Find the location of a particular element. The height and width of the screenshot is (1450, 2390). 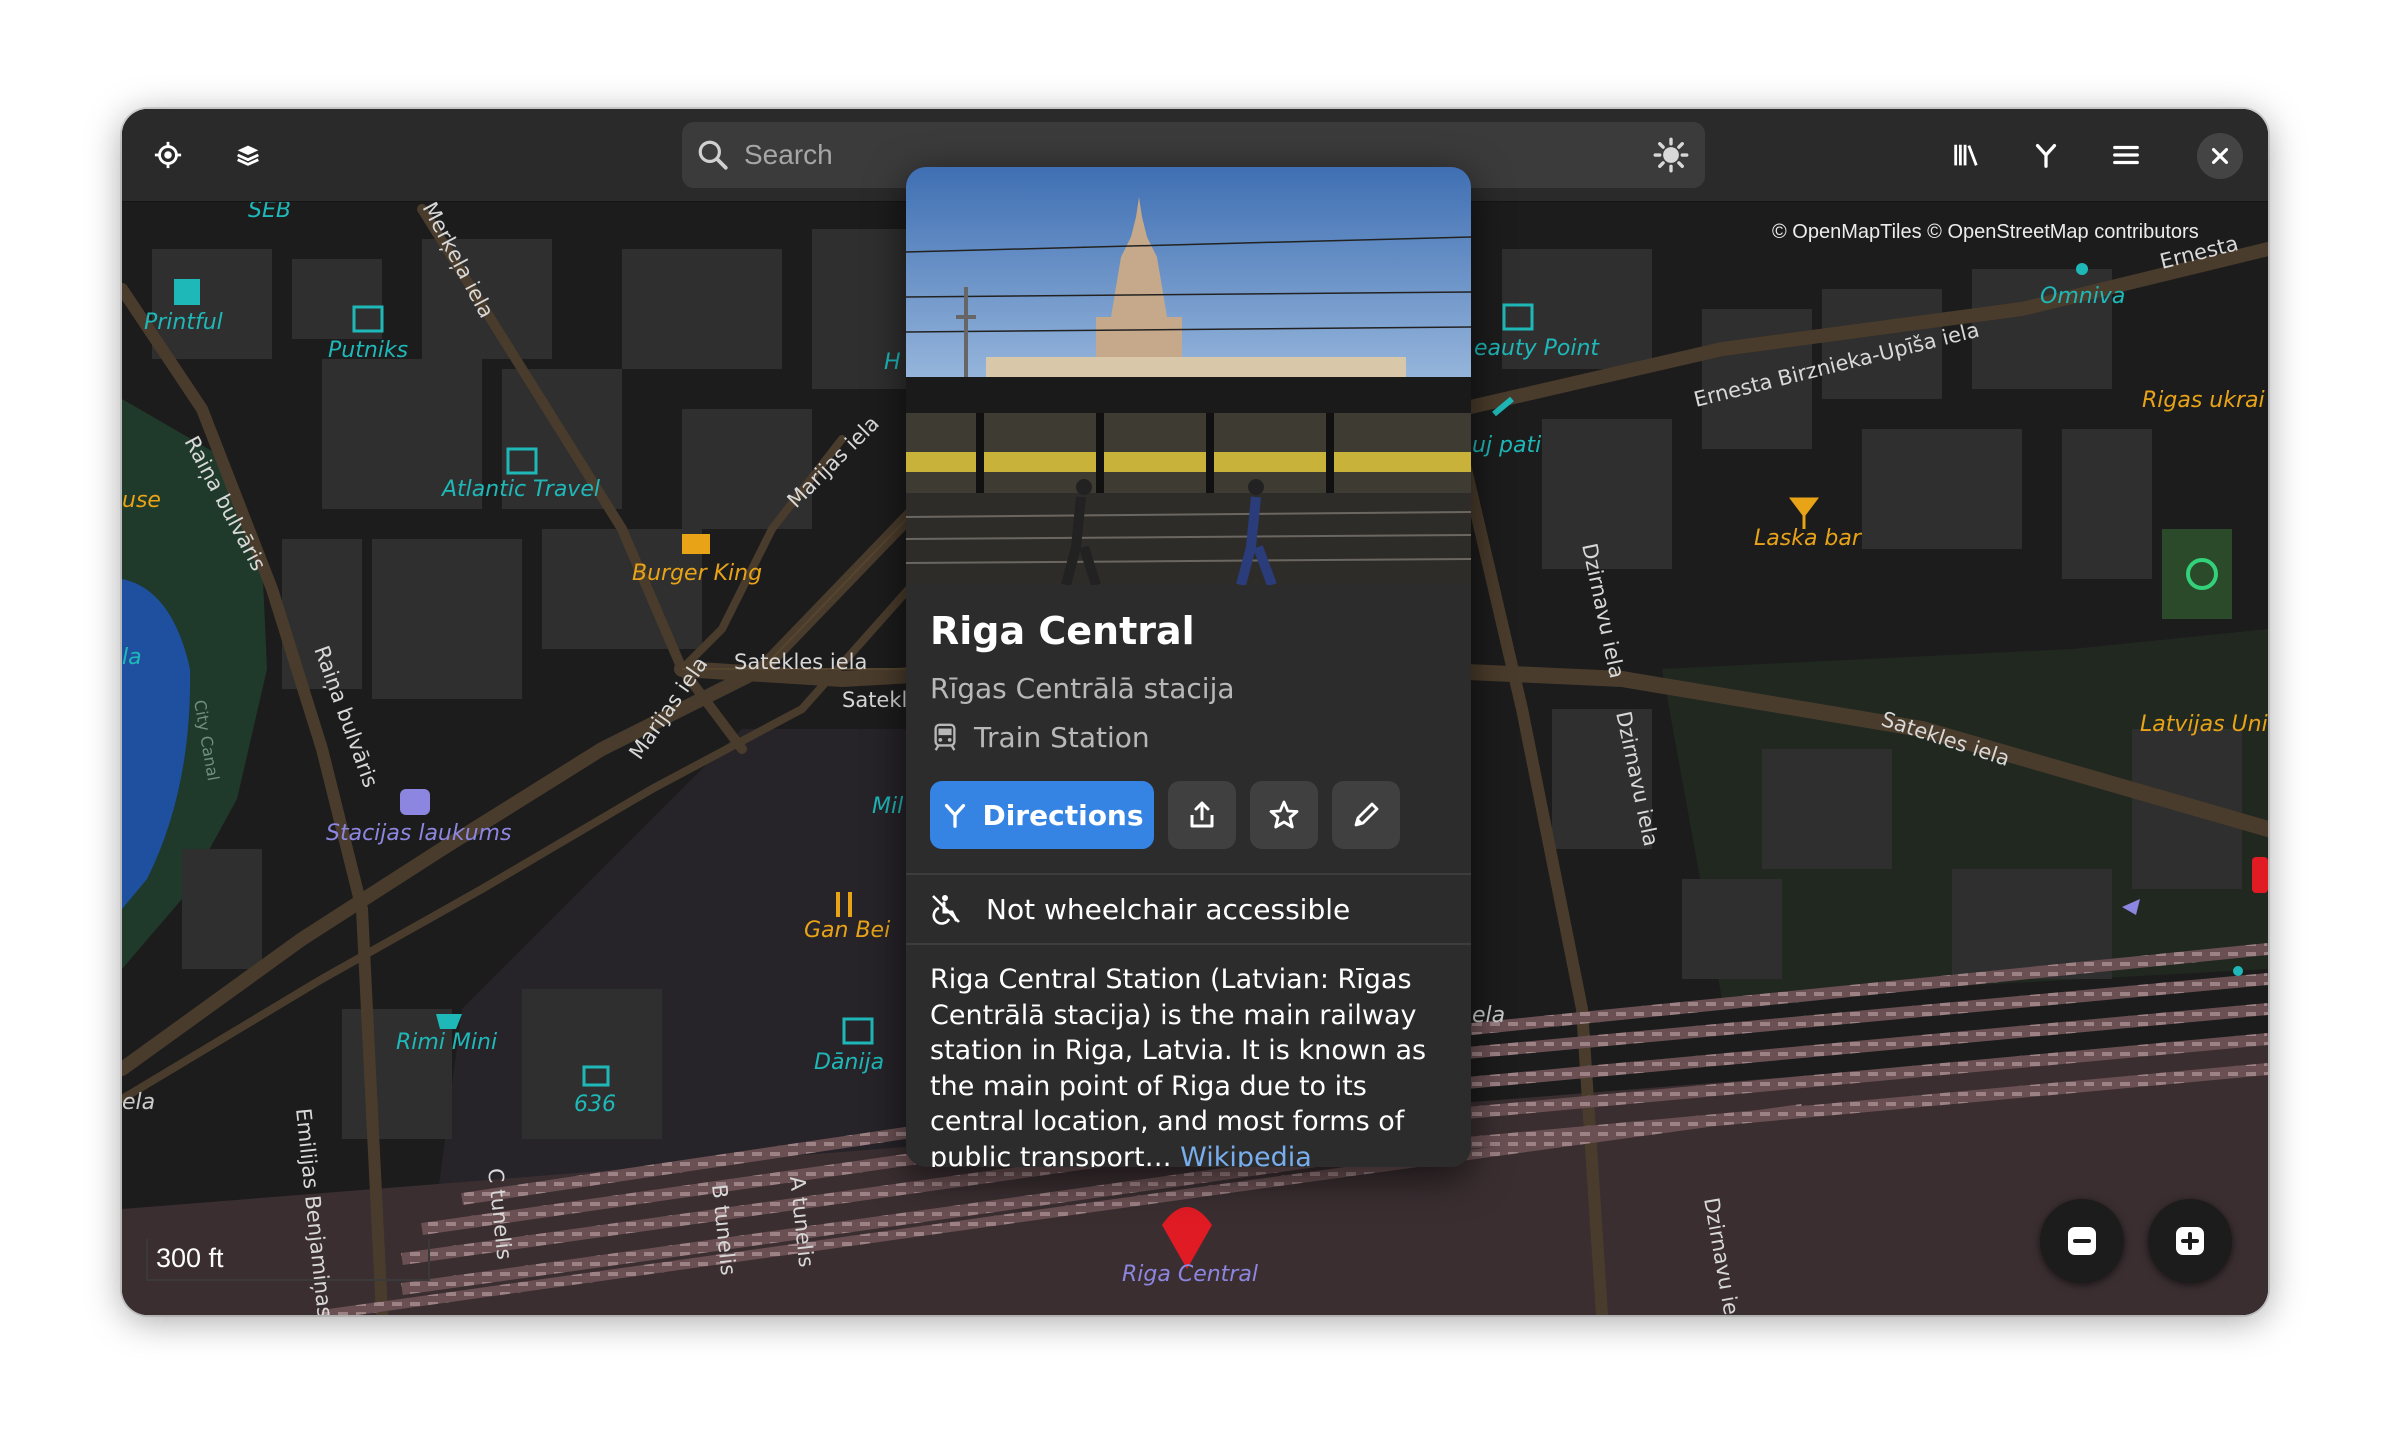

star-icon is located at coordinates (1284, 814).